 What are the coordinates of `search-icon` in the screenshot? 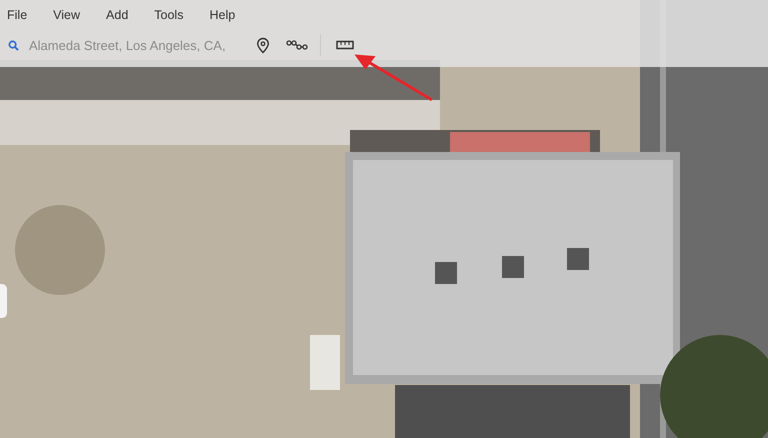 It's located at (13, 45).